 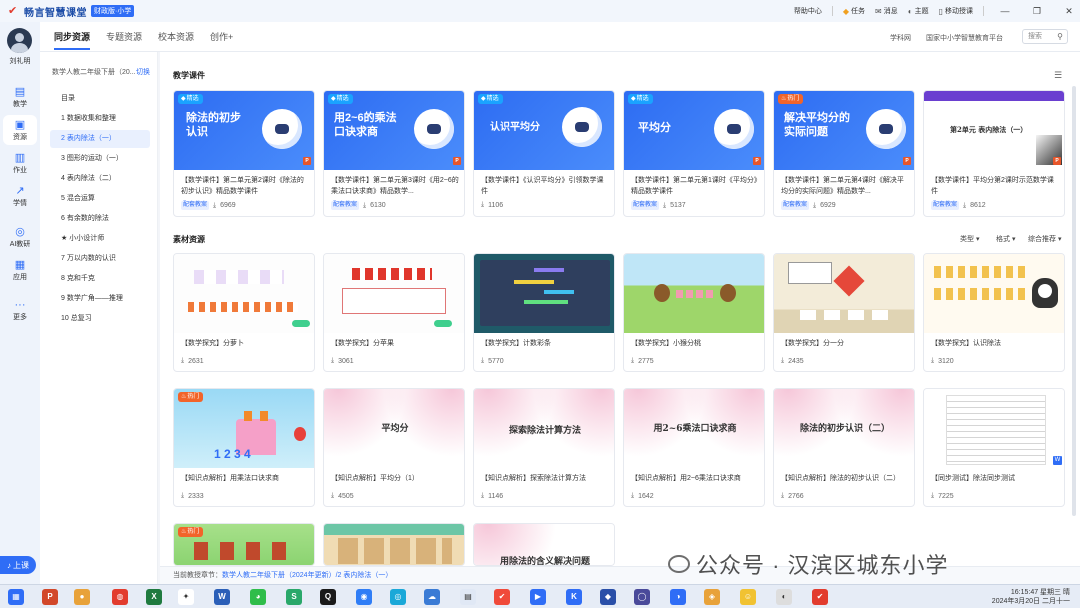 What do you see at coordinates (176, 36) in the screenshot?
I see `tab-school-resources: 校本资源` at bounding box center [176, 36].